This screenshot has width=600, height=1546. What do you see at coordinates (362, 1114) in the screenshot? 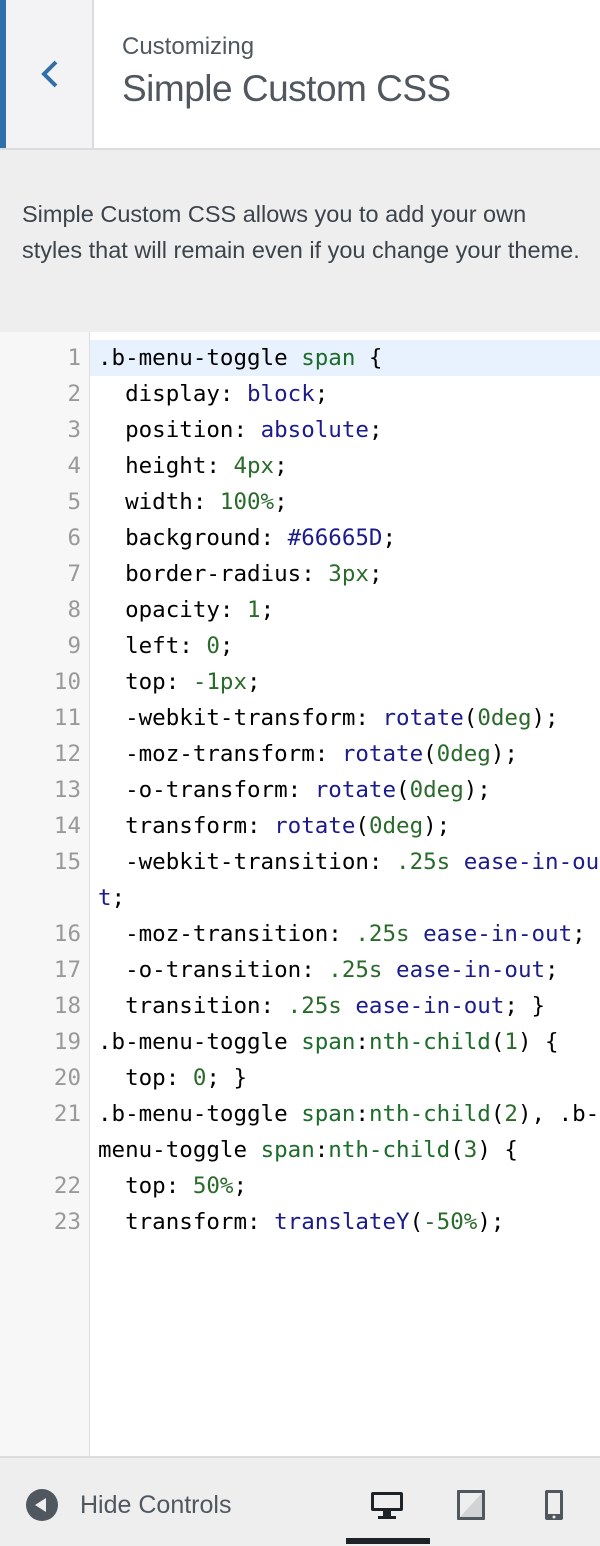
I see `code-token: :` at bounding box center [362, 1114].